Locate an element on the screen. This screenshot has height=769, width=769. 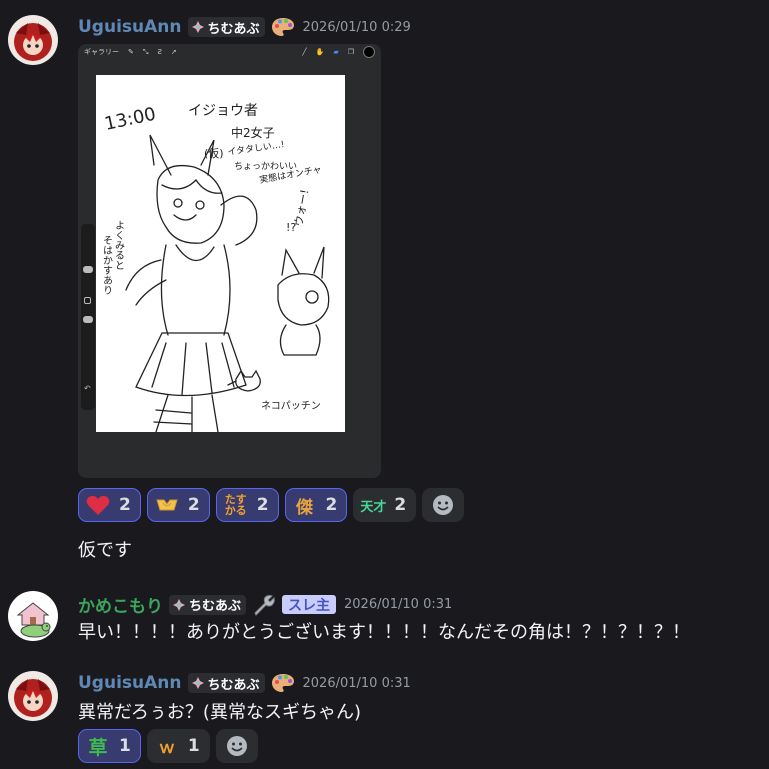
message-header: UguisuAnn ちむあぶ 2026/01/10 0:31 is located at coordinates (244, 683).